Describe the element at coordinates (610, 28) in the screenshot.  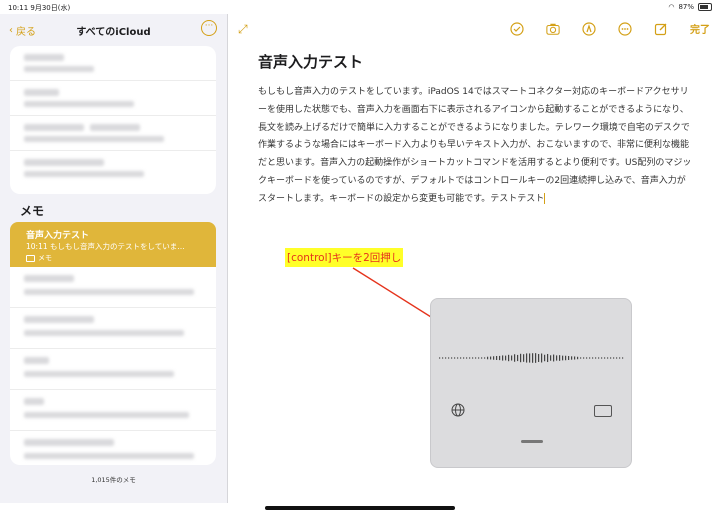
I see `editor-toolbar: 完了` at that location.